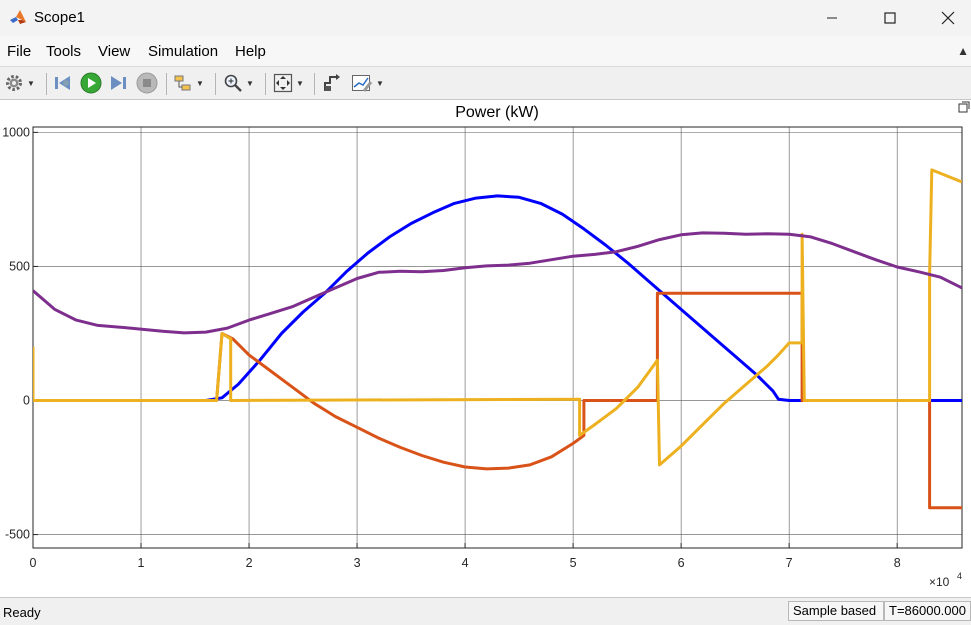  I want to click on x-tick-label: 3, so click(357, 563).